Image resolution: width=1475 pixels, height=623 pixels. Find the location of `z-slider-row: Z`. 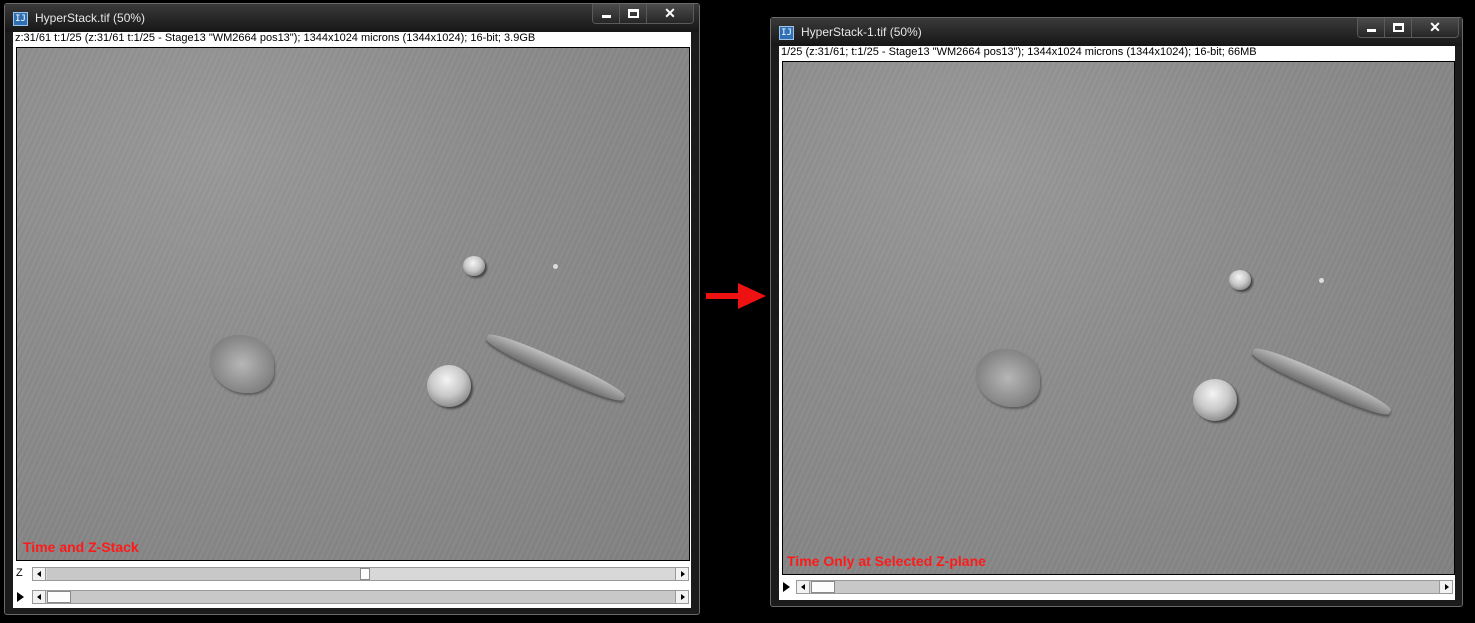

z-slider-row: Z is located at coordinates (352, 574).